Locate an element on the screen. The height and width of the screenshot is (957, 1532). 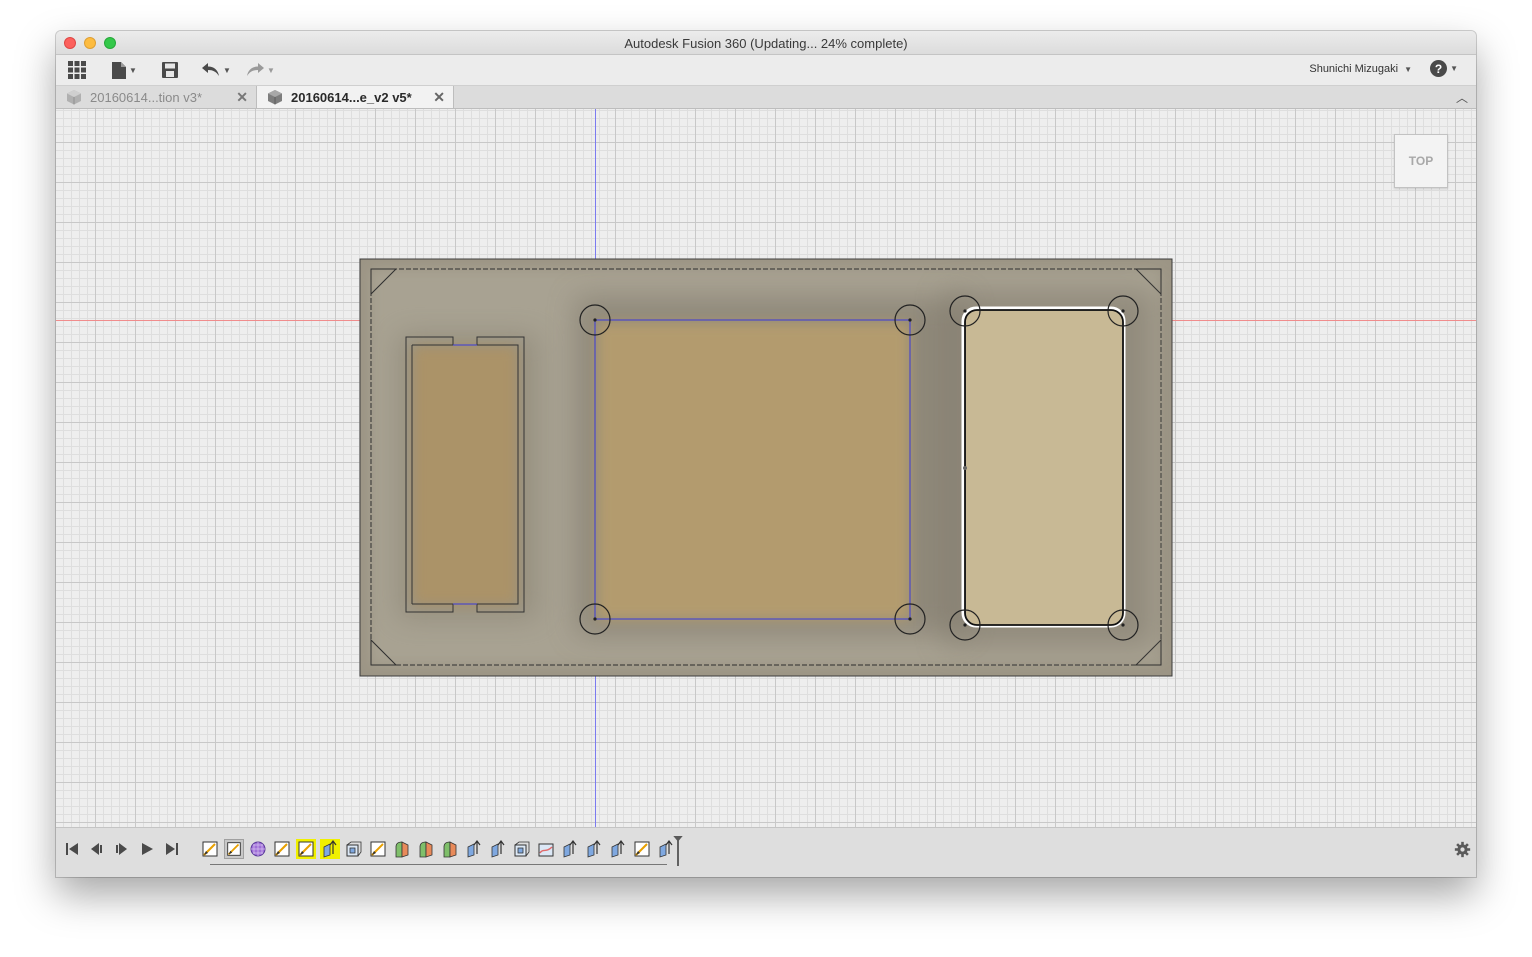
help-menu-button: ? ▼ is located at coordinates (1444, 68).